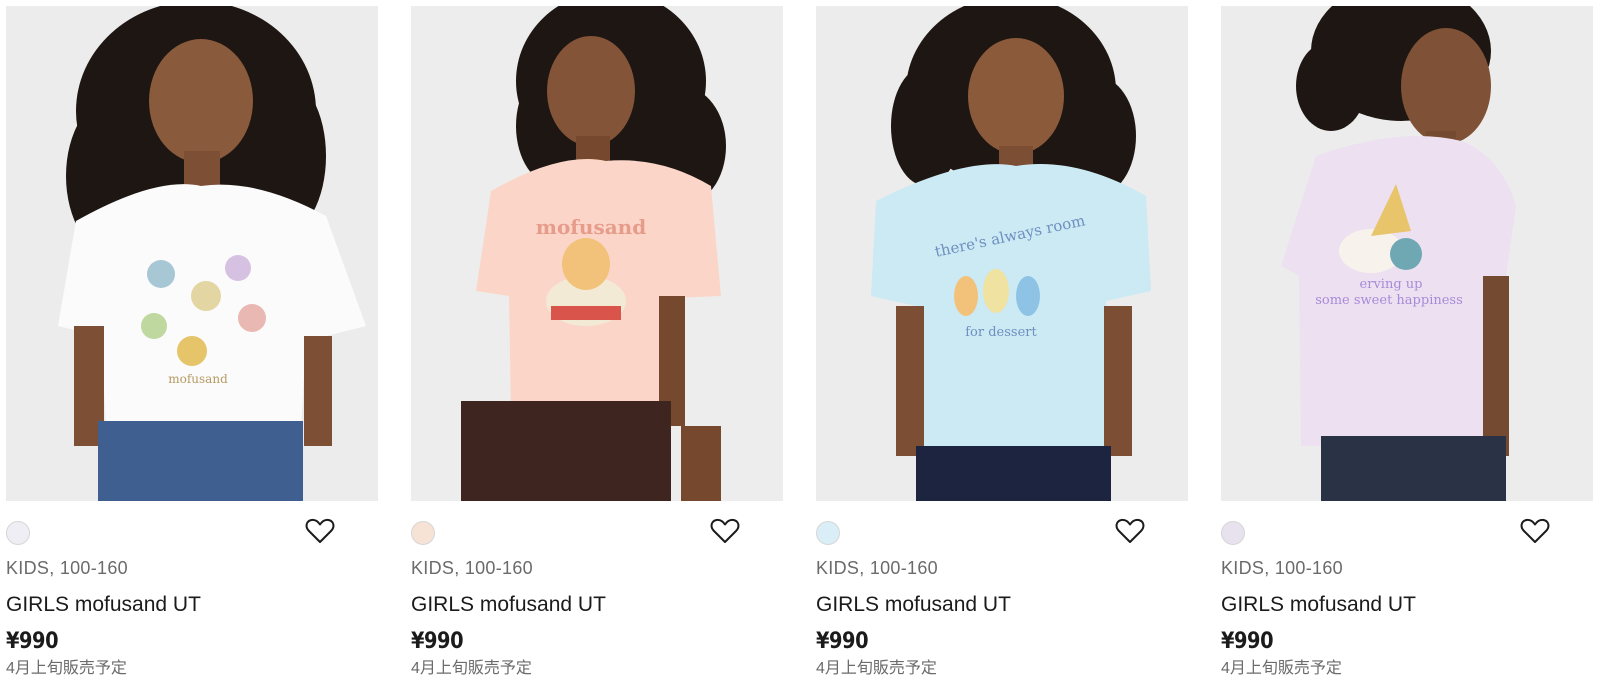  What do you see at coordinates (1389, 300) in the screenshot?
I see `shirt-print-subtext: some sweet happiness` at bounding box center [1389, 300].